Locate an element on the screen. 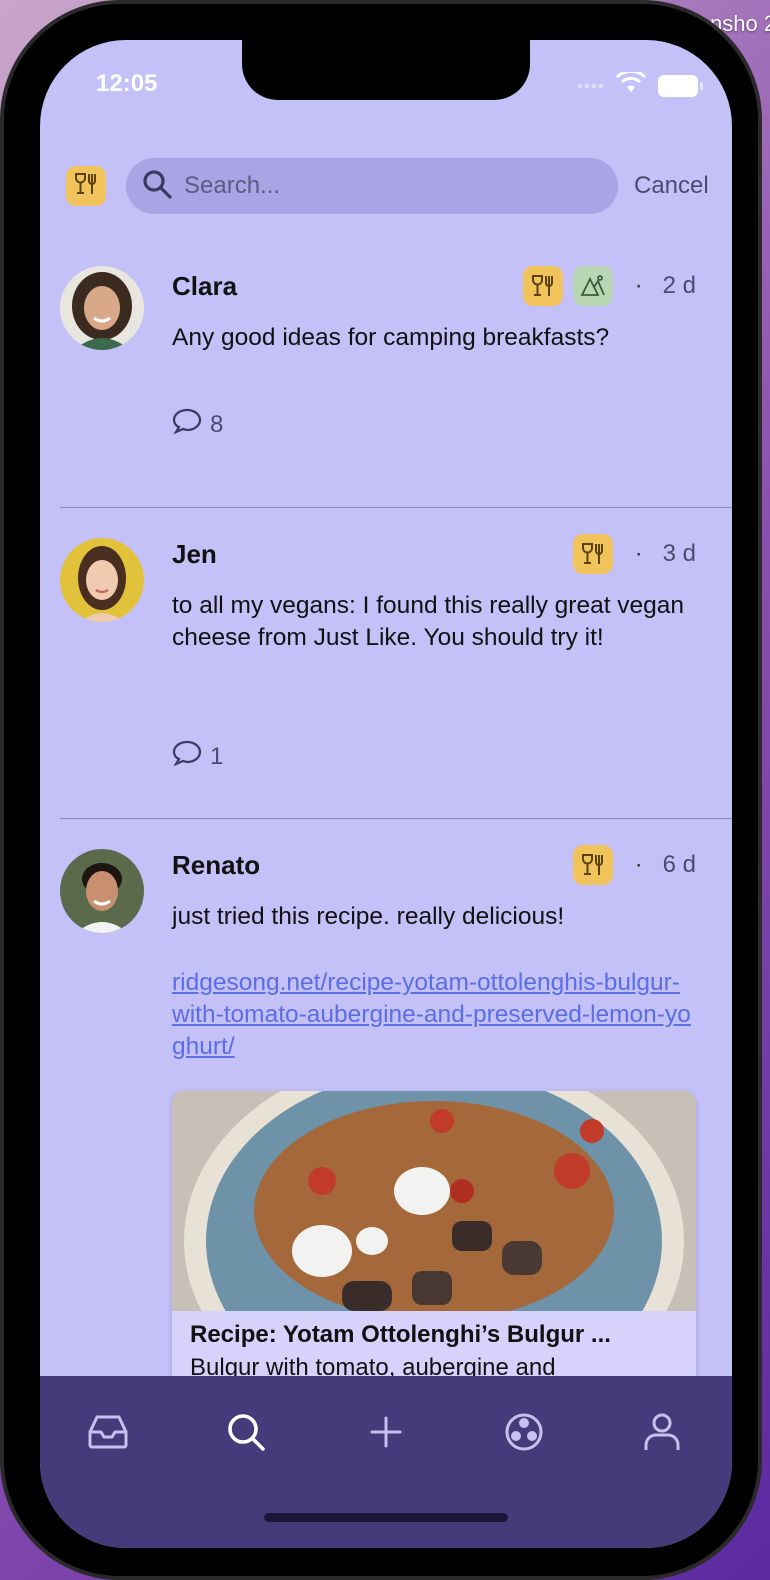 Image resolution: width=770 pixels, height=1580 pixels. avatar-renato is located at coordinates (102, 891).